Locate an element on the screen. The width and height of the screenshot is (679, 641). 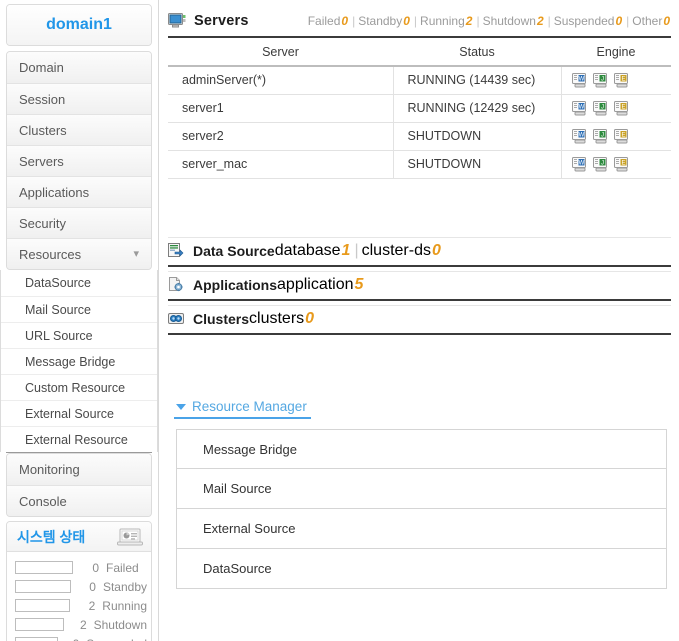
sidebar-item-console: Console is located at coordinates (79, 500).